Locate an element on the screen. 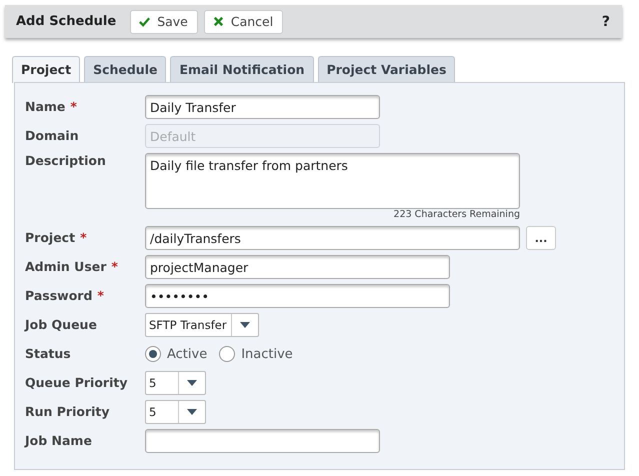 Image resolution: width=639 pixels, height=476 pixels. checkmark-icon is located at coordinates (145, 21).